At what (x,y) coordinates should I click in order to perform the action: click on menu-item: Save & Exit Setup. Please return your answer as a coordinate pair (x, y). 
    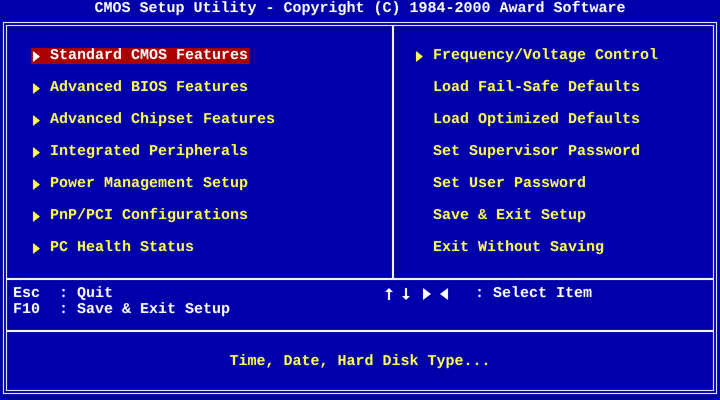
    Looking at the image, I should click on (501, 216).